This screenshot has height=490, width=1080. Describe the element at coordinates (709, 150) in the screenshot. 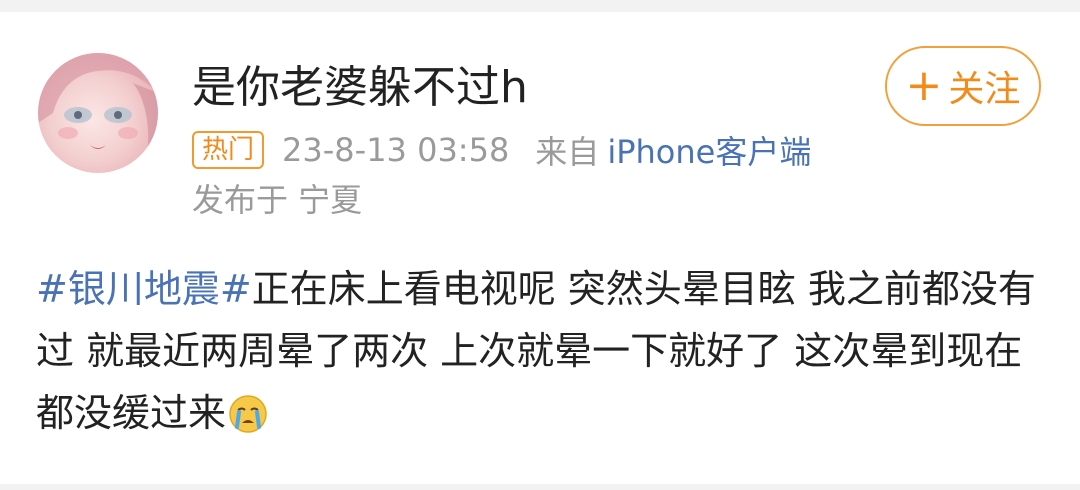

I see `client-link: iPhone客户端` at that location.